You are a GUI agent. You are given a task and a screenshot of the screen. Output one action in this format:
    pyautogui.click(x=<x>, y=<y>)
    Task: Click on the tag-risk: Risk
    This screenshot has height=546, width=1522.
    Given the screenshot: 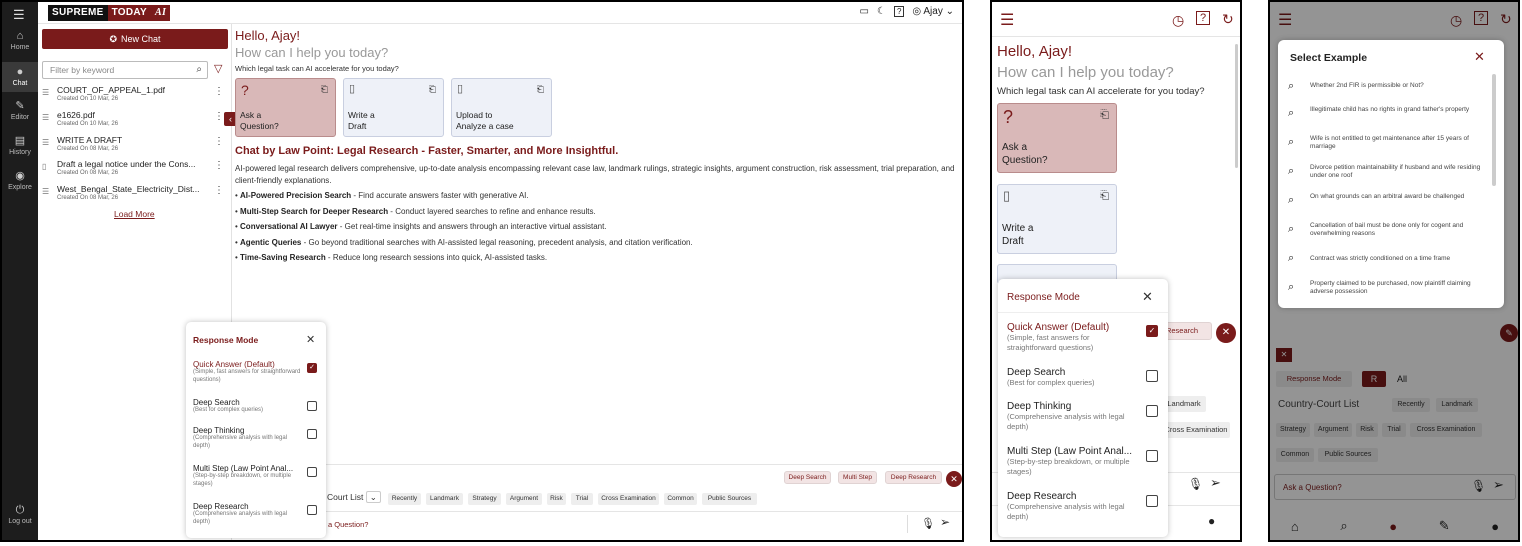 What is the action you would take?
    pyautogui.click(x=556, y=499)
    